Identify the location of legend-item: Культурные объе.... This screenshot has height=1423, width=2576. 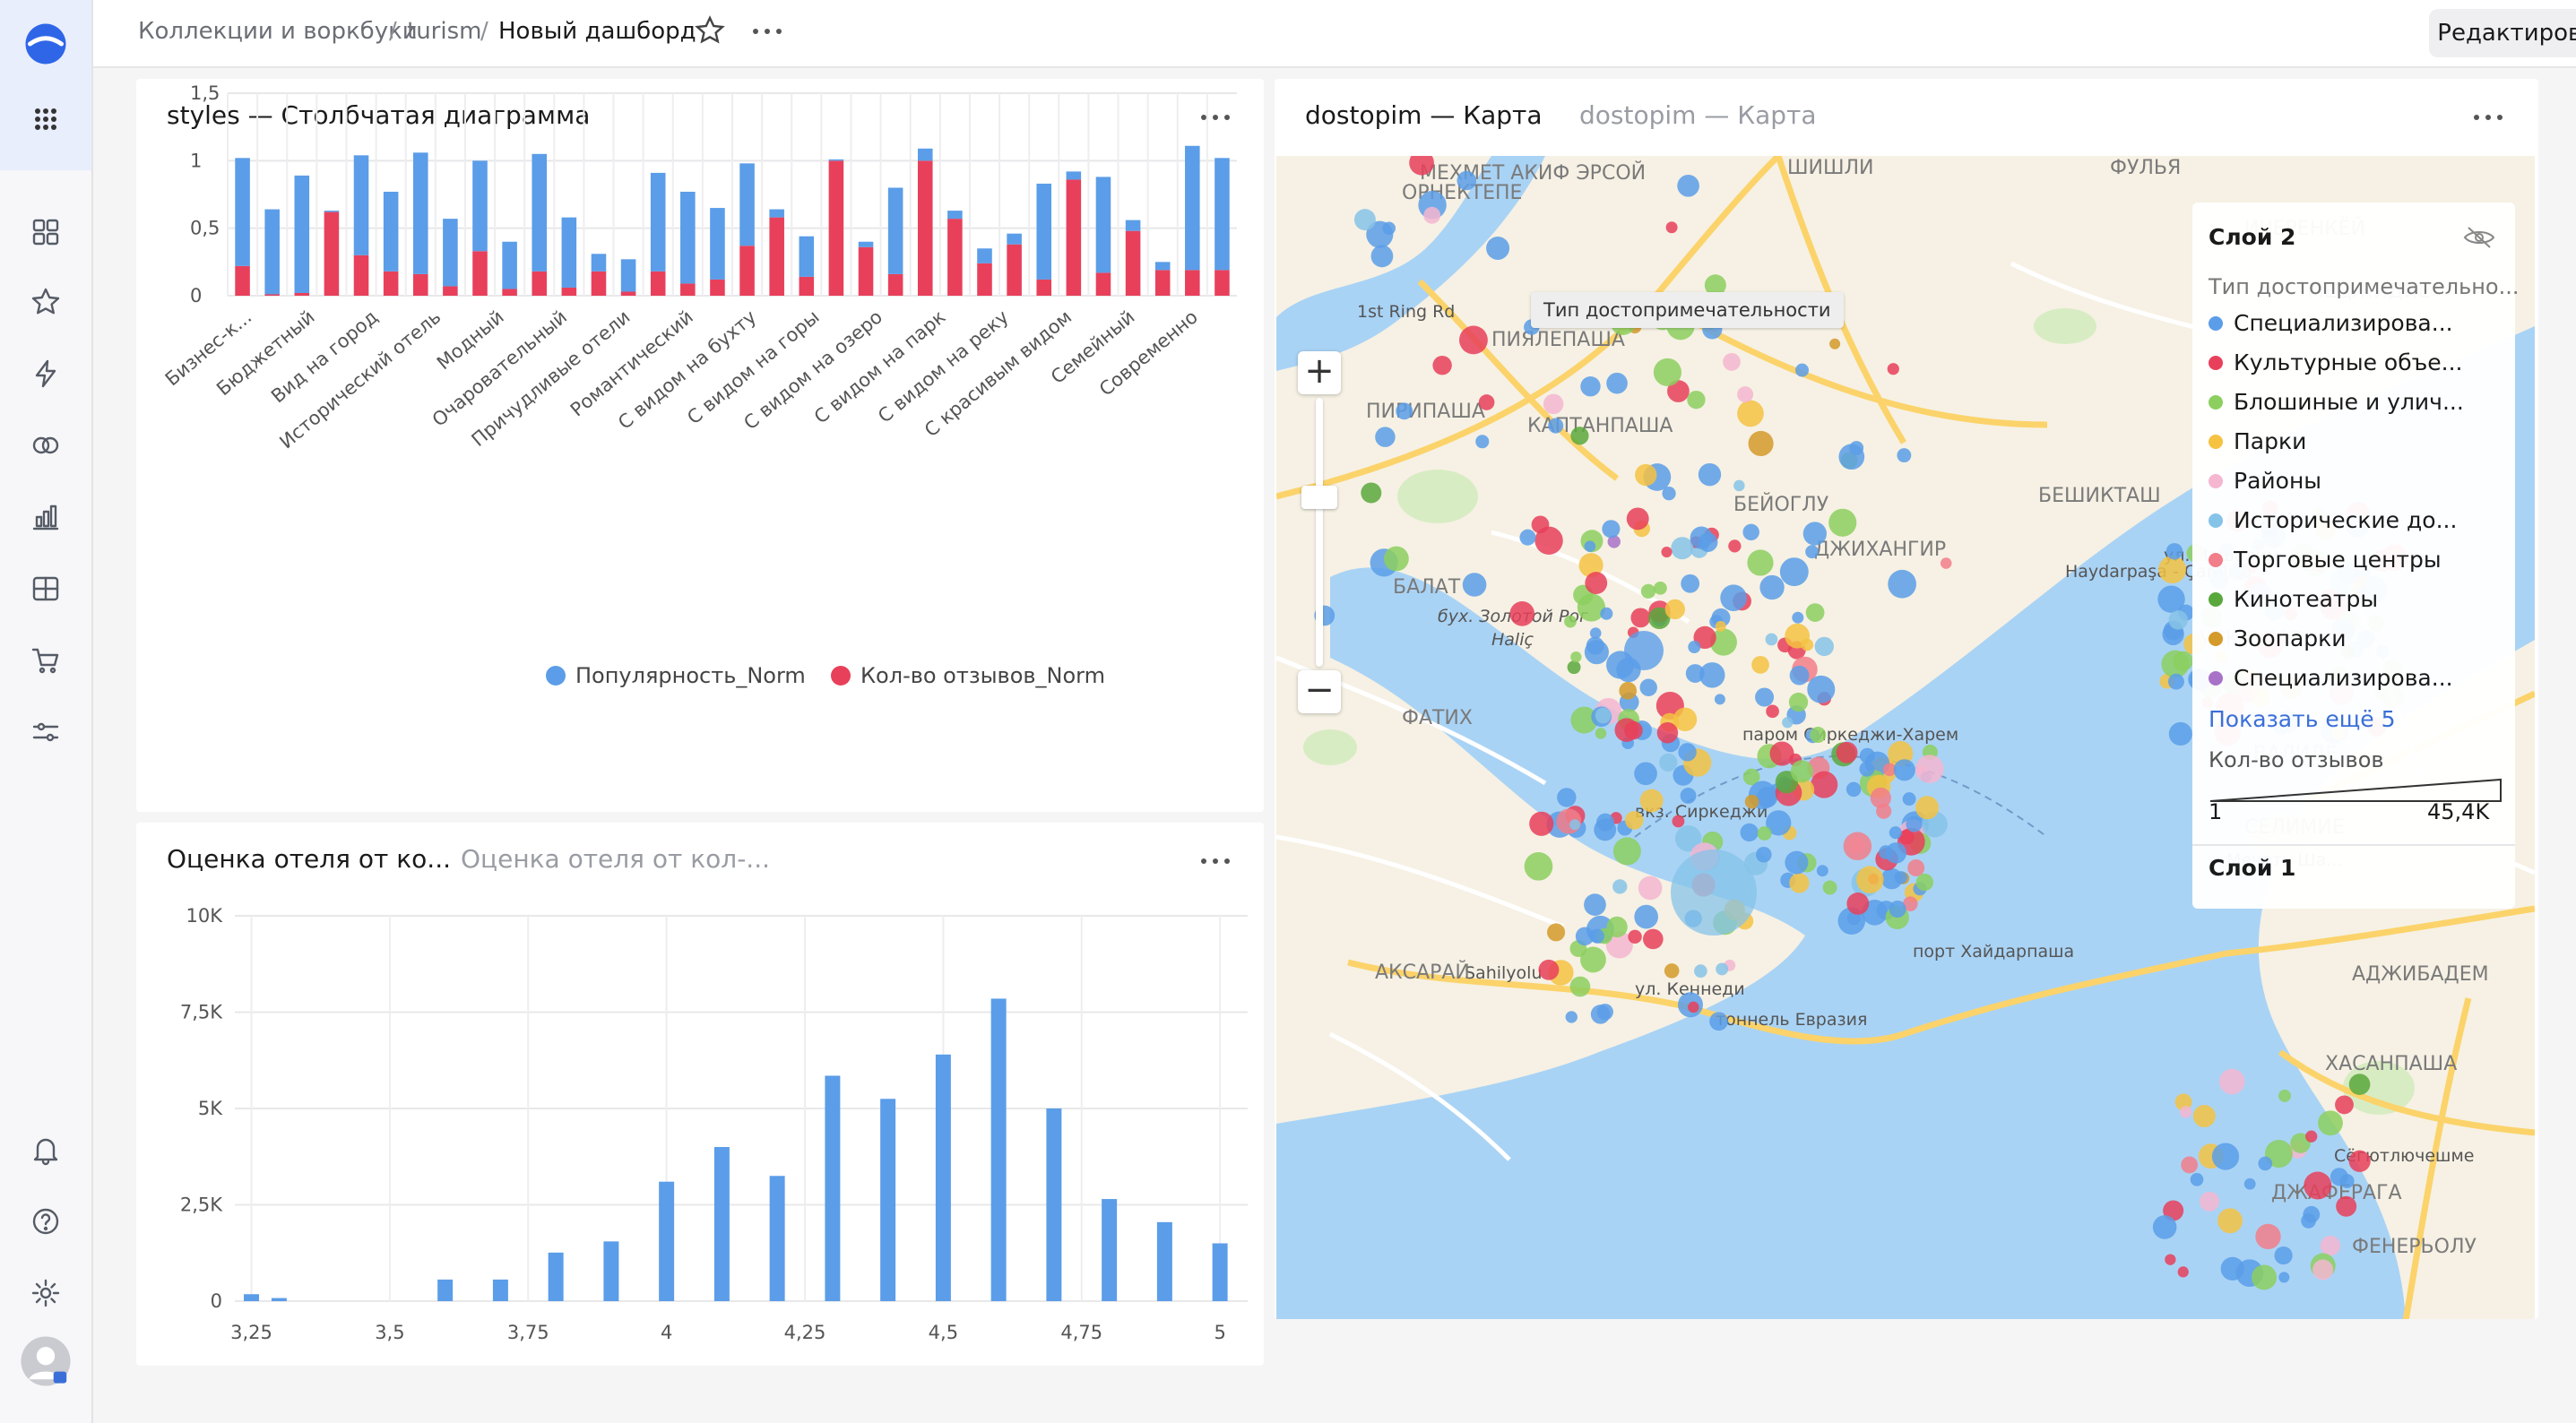
(2336, 362).